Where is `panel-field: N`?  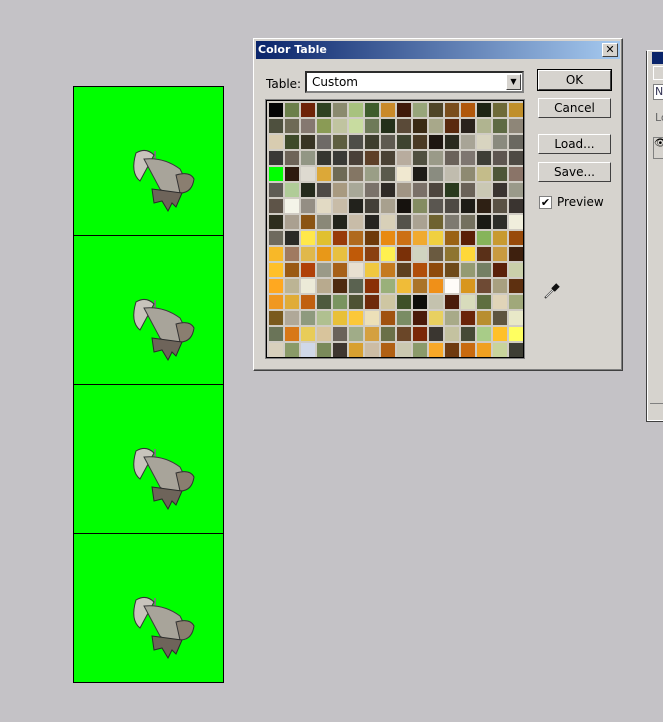
panel-field: N is located at coordinates (658, 92).